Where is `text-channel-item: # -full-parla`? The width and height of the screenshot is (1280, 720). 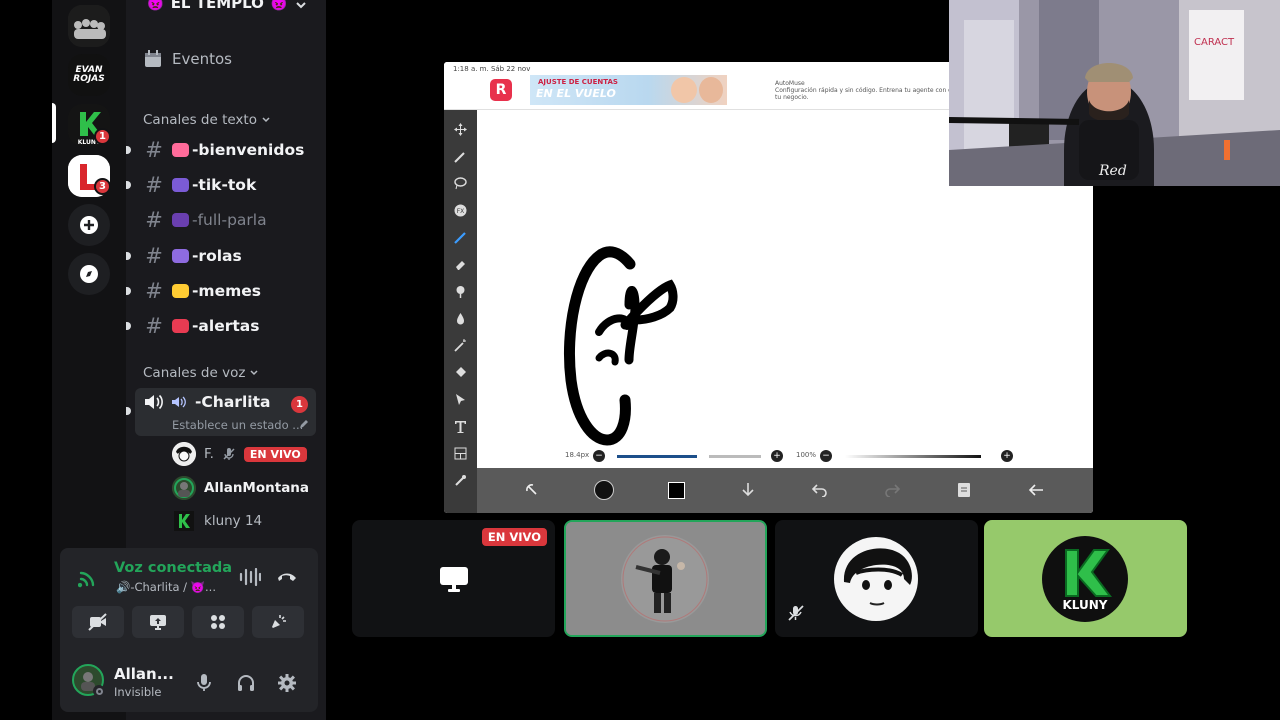
text-channel-item: # -full-parla is located at coordinates (223, 220).